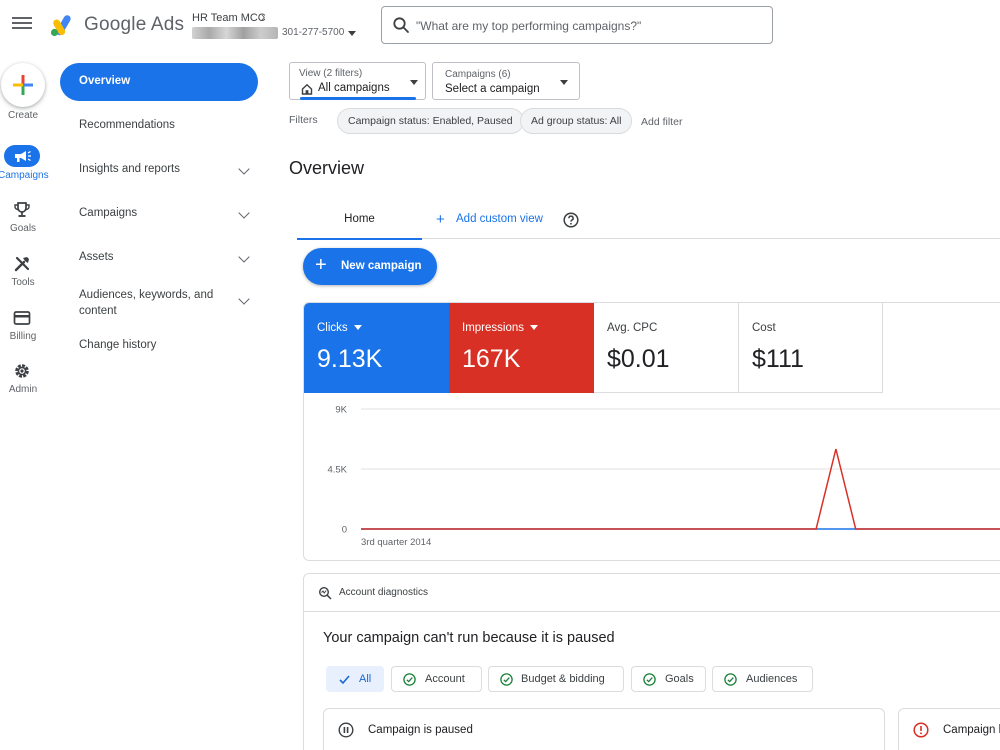 Image resolution: width=1000 pixels, height=750 pixels. What do you see at coordinates (354, 88) in the screenshot?
I see `view-selector-value: All campaigns` at bounding box center [354, 88].